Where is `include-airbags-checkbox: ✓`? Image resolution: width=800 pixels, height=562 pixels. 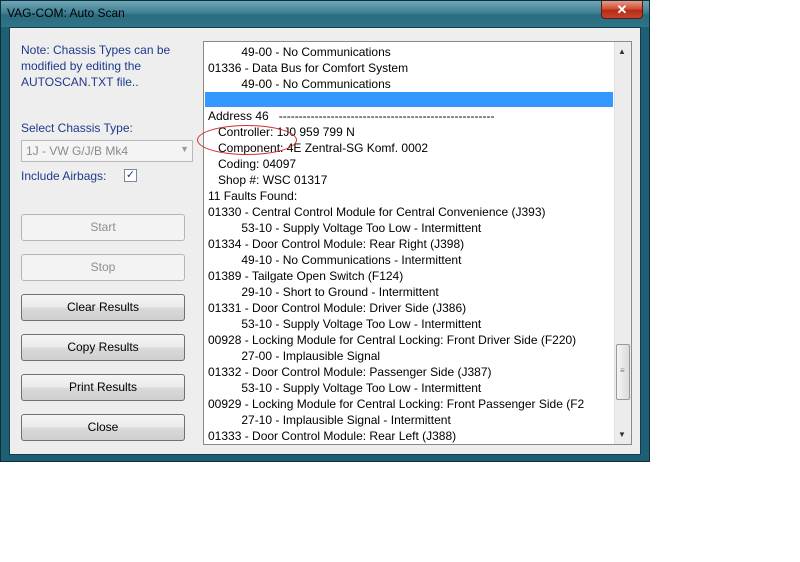
include-airbags-checkbox: ✓ is located at coordinates (130, 175).